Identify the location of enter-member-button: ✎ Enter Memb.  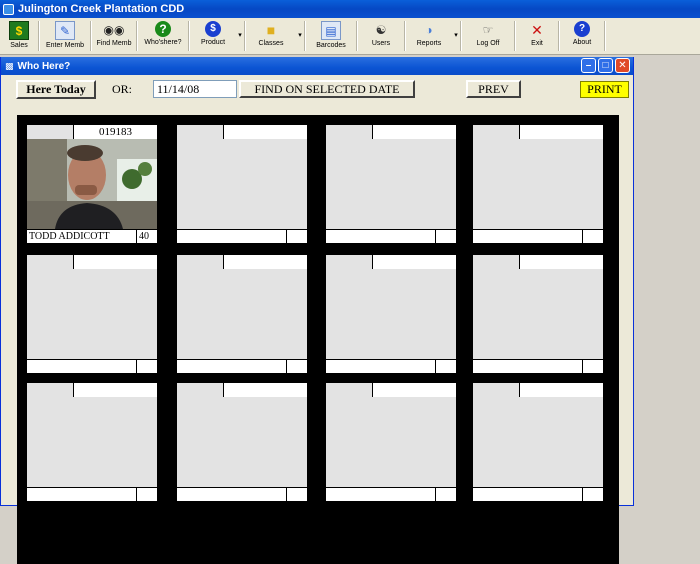
(65, 36).